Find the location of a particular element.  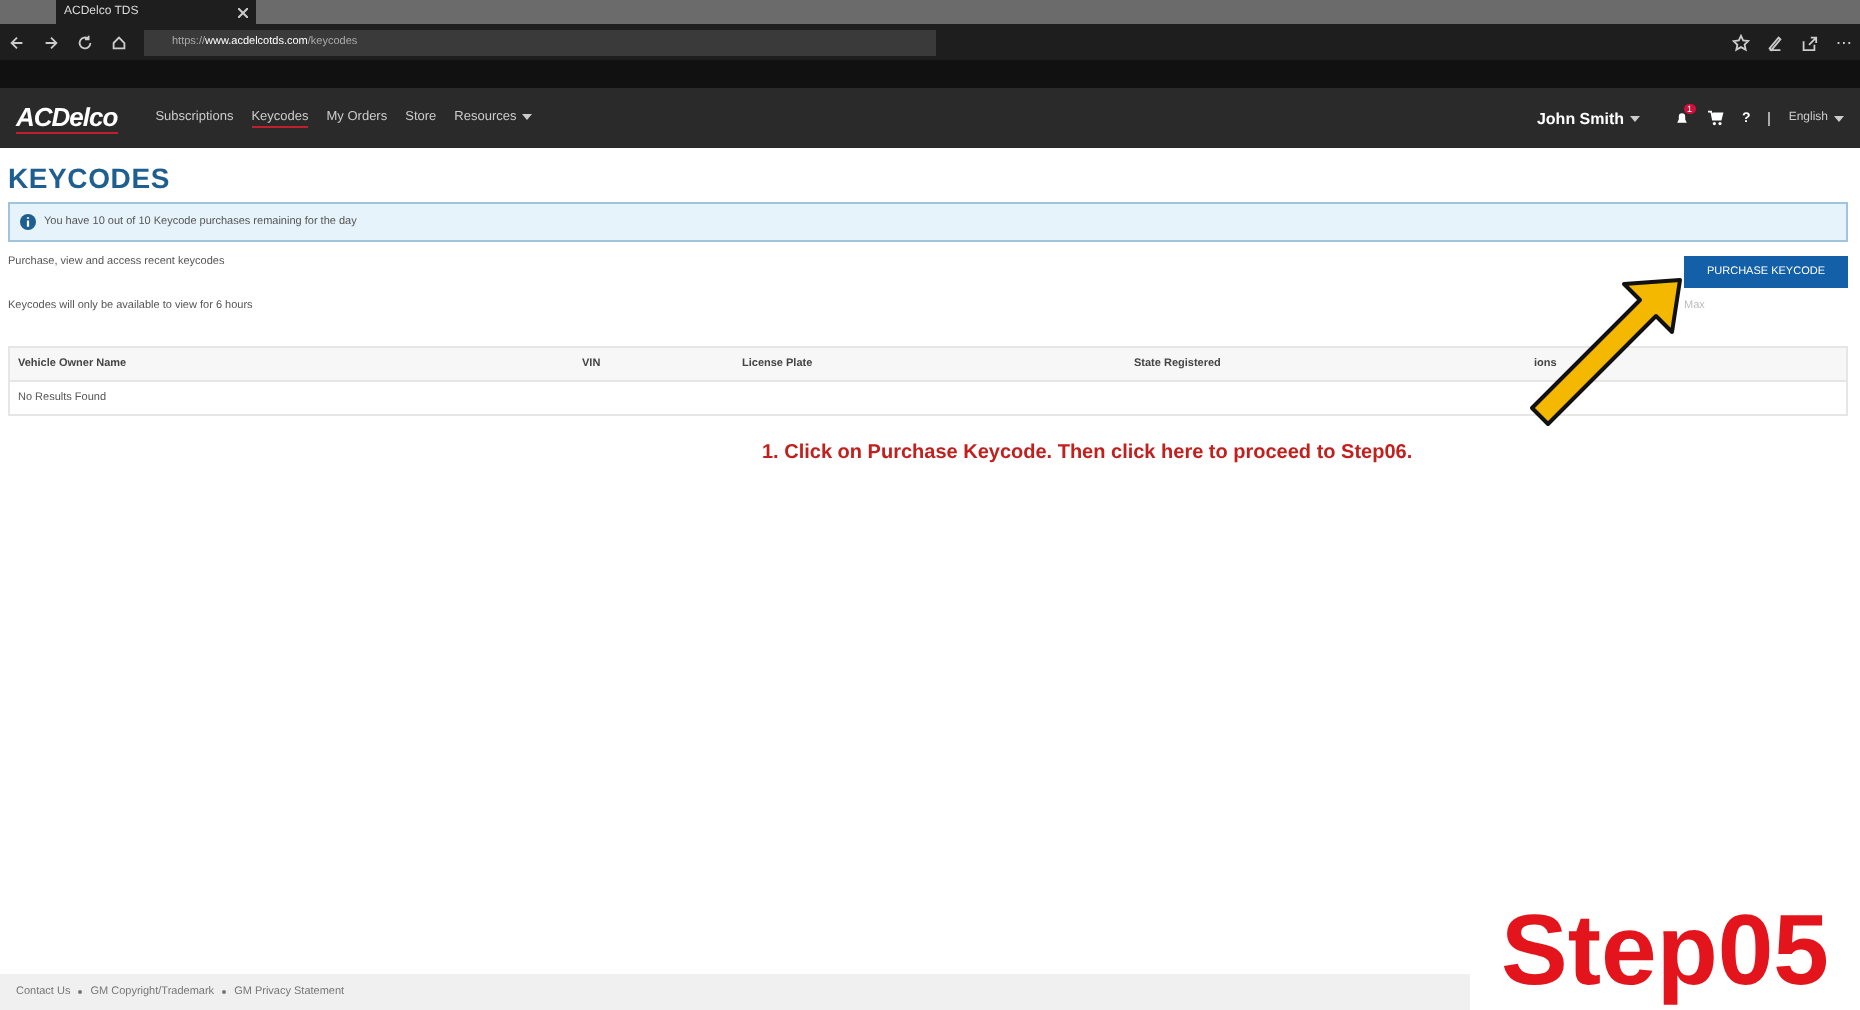

back-icon is located at coordinates (17, 42).